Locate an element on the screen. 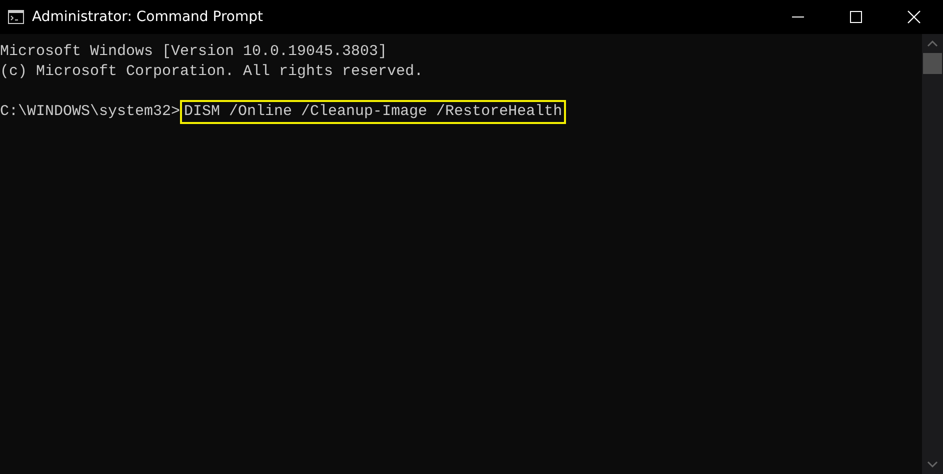  close-icon is located at coordinates (914, 17).